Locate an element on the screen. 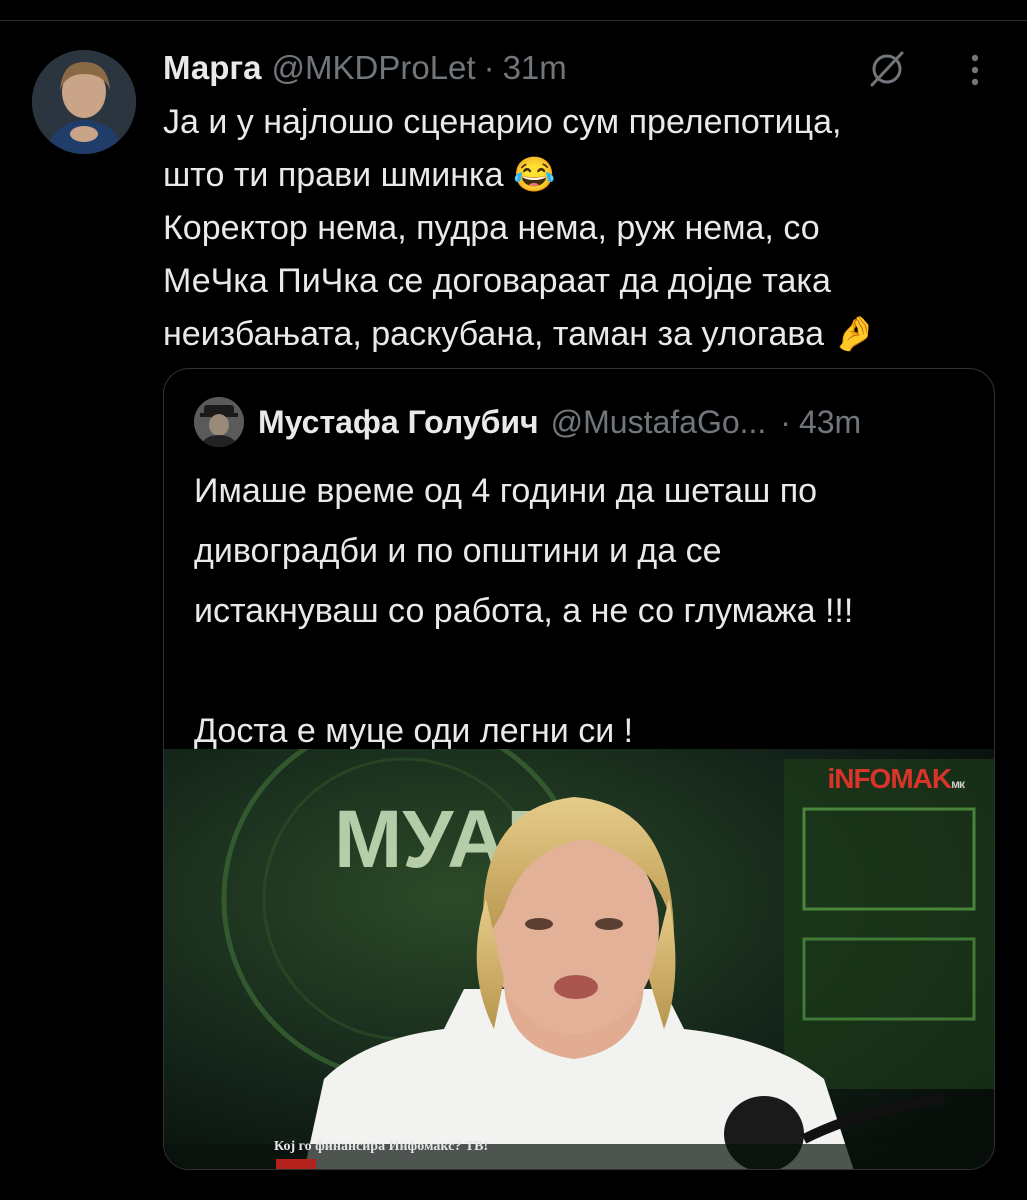 The width and height of the screenshot is (1027, 1200). author-handle: @MKDProLet is located at coordinates (374, 68).